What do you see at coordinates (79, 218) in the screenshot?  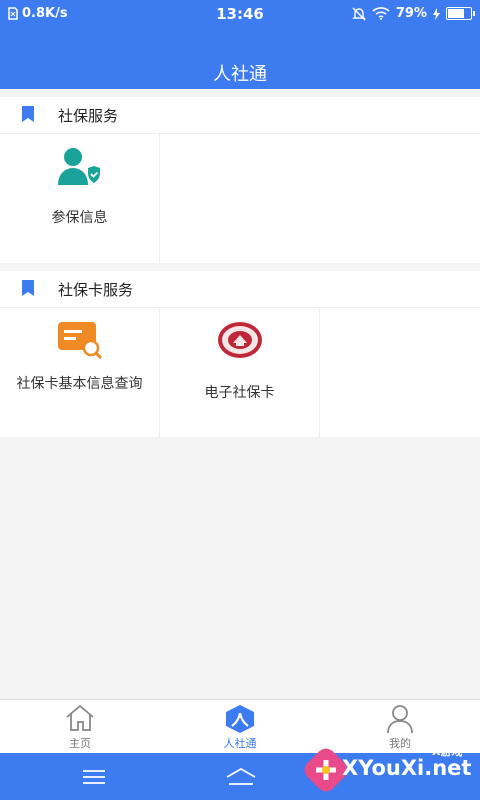 I see `item-label: 参保信息` at bounding box center [79, 218].